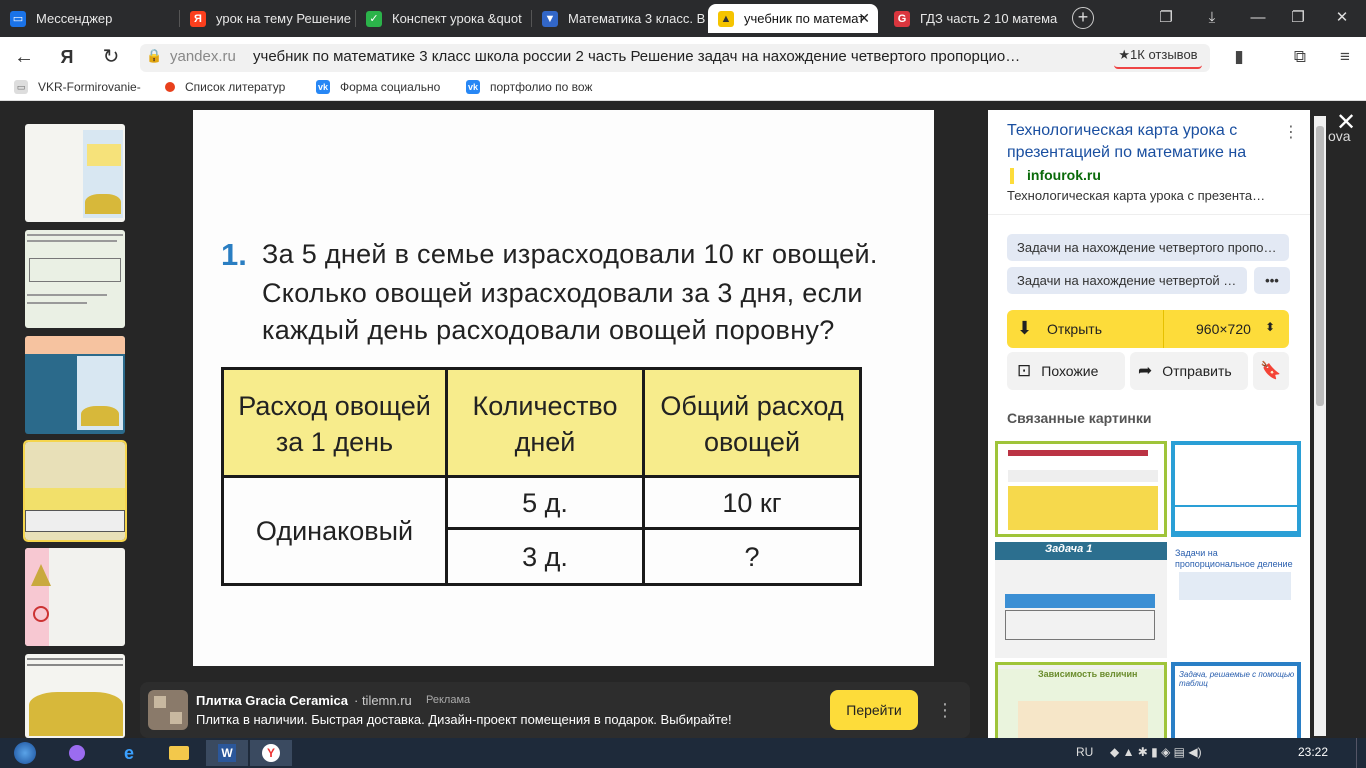 Image resolution: width=1366 pixels, height=768 pixels. Describe the element at coordinates (227, 753) in the screenshot. I see `word-icon: W` at that location.